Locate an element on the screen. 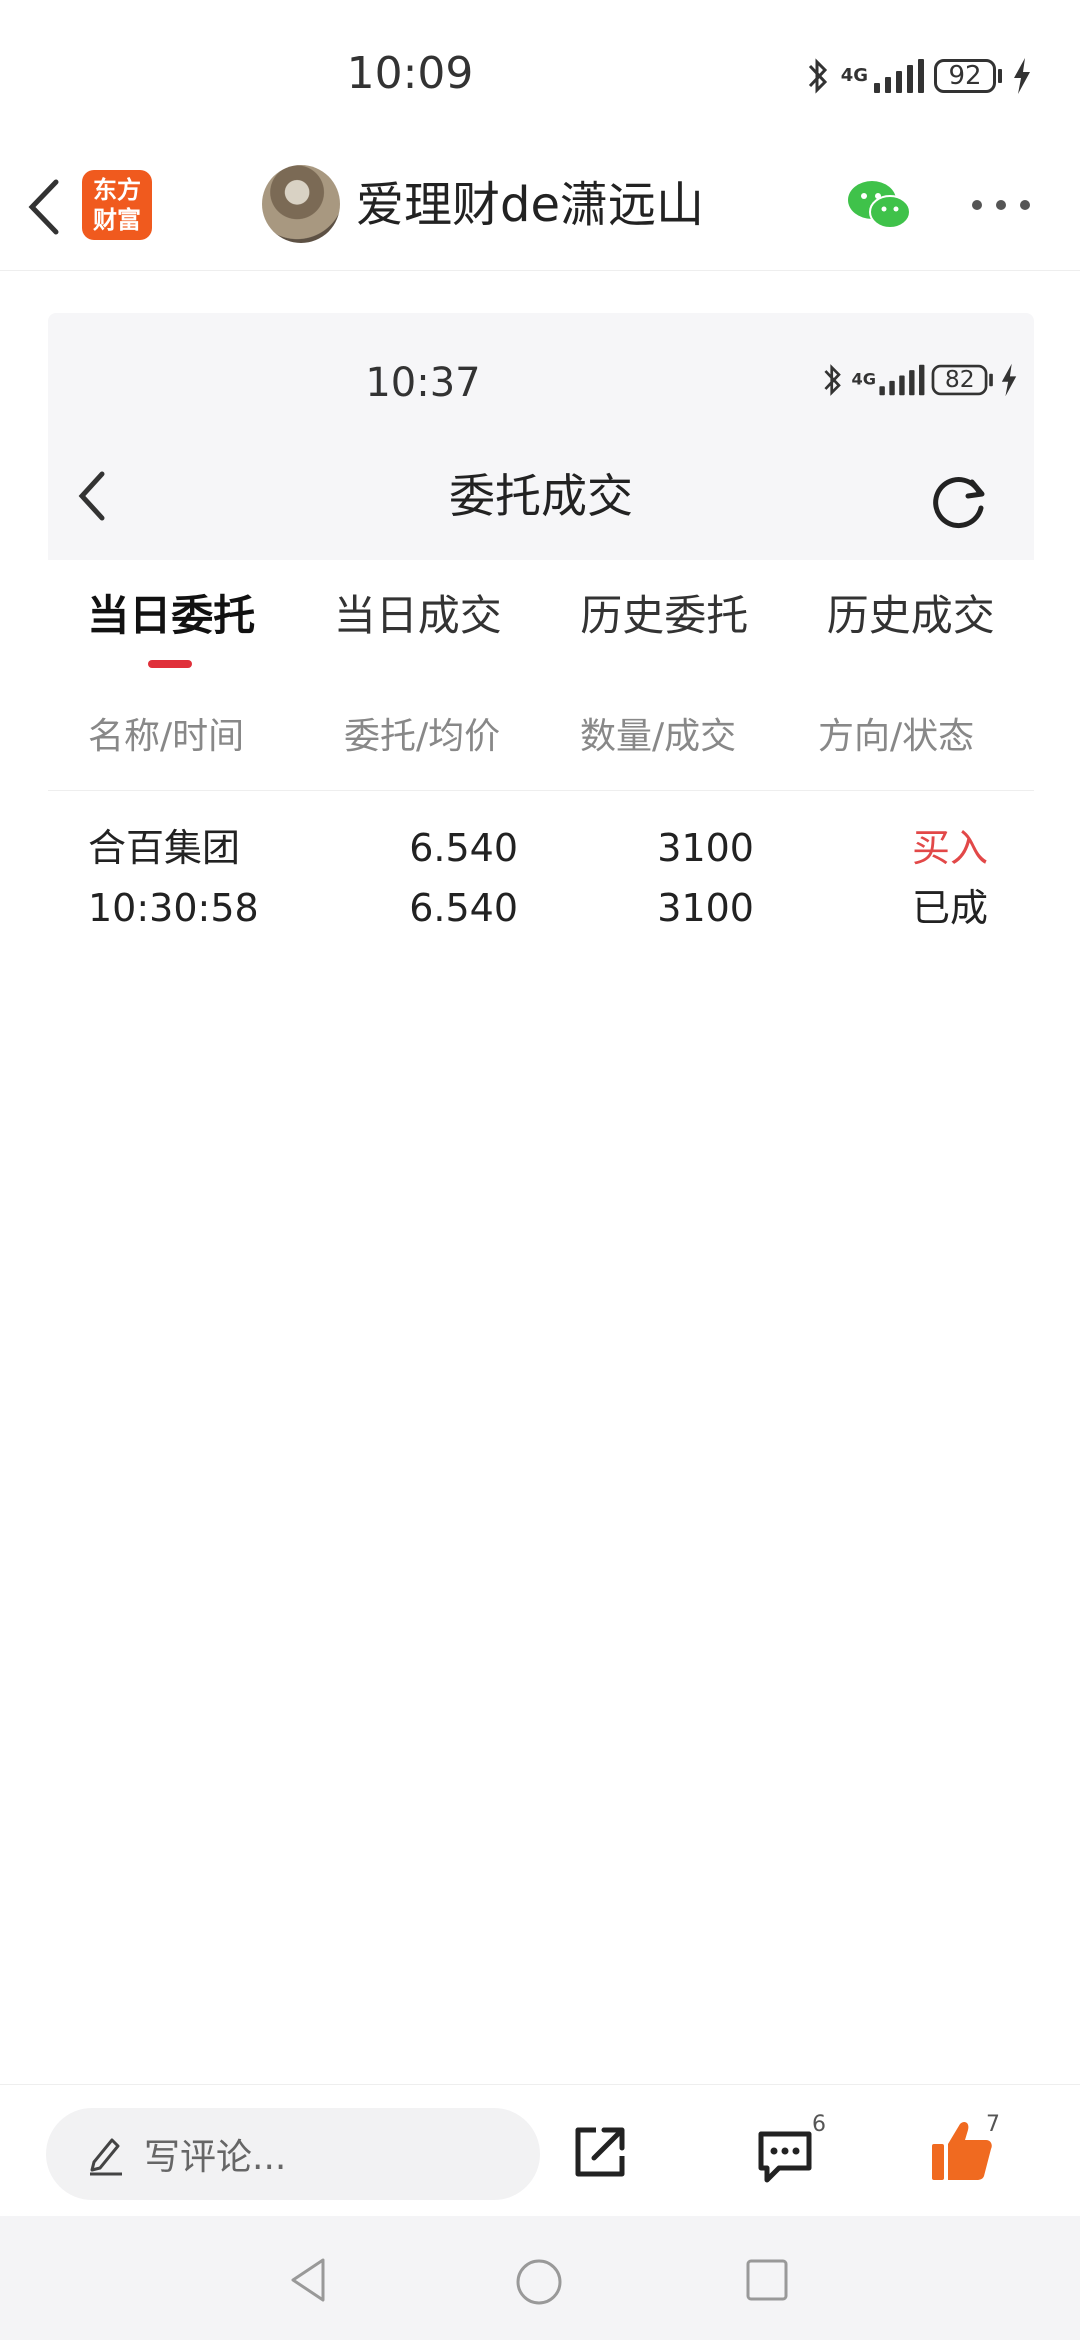  embedded-status-icons: 4G 82 is located at coordinates (919, 380).